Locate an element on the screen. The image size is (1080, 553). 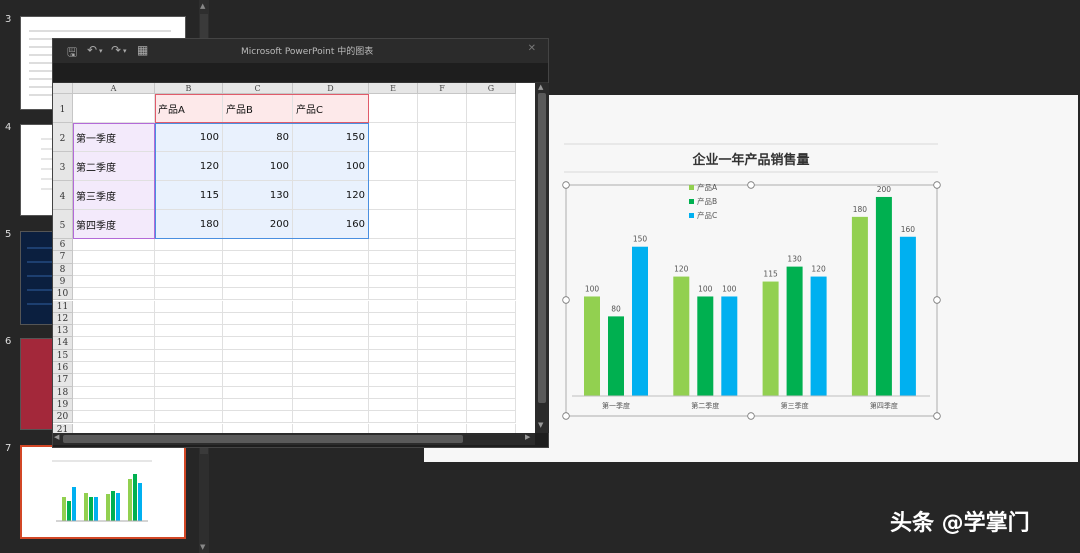
legend-label: 产品A is located at coordinates (707, 187).